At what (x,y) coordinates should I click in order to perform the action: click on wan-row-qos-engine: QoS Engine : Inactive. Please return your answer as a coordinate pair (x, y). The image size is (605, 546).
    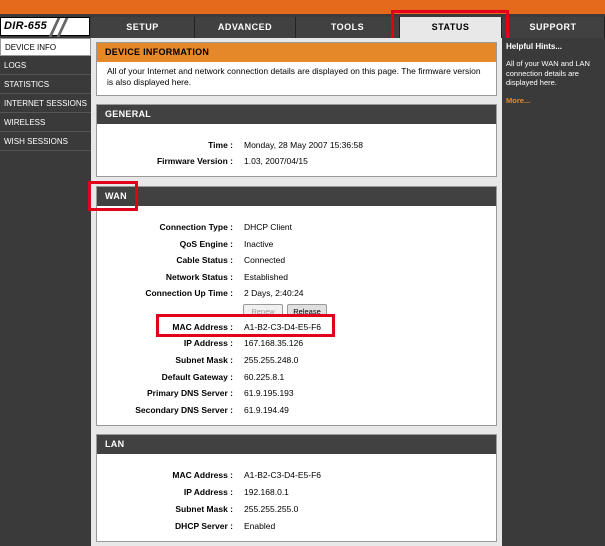
    Looking at the image, I should click on (296, 244).